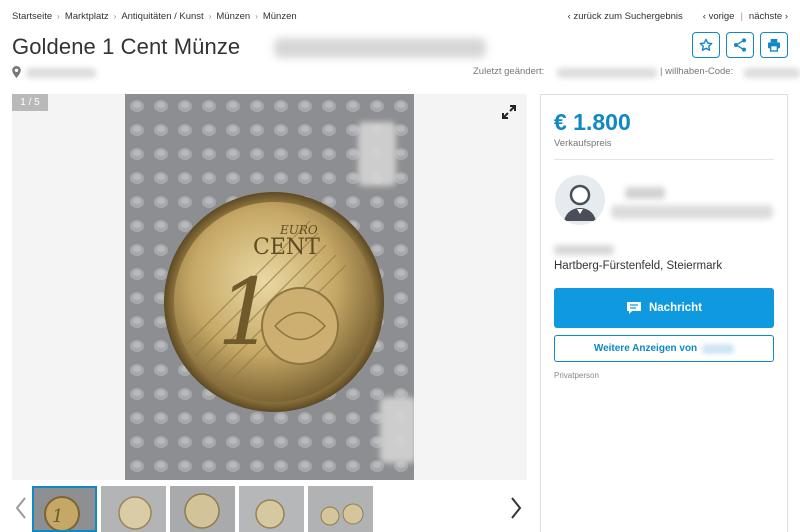 The width and height of the screenshot is (800, 532). Describe the element at coordinates (645, 348) in the screenshot. I see `more-listings-label: Weitere Anzeigen von` at that location.